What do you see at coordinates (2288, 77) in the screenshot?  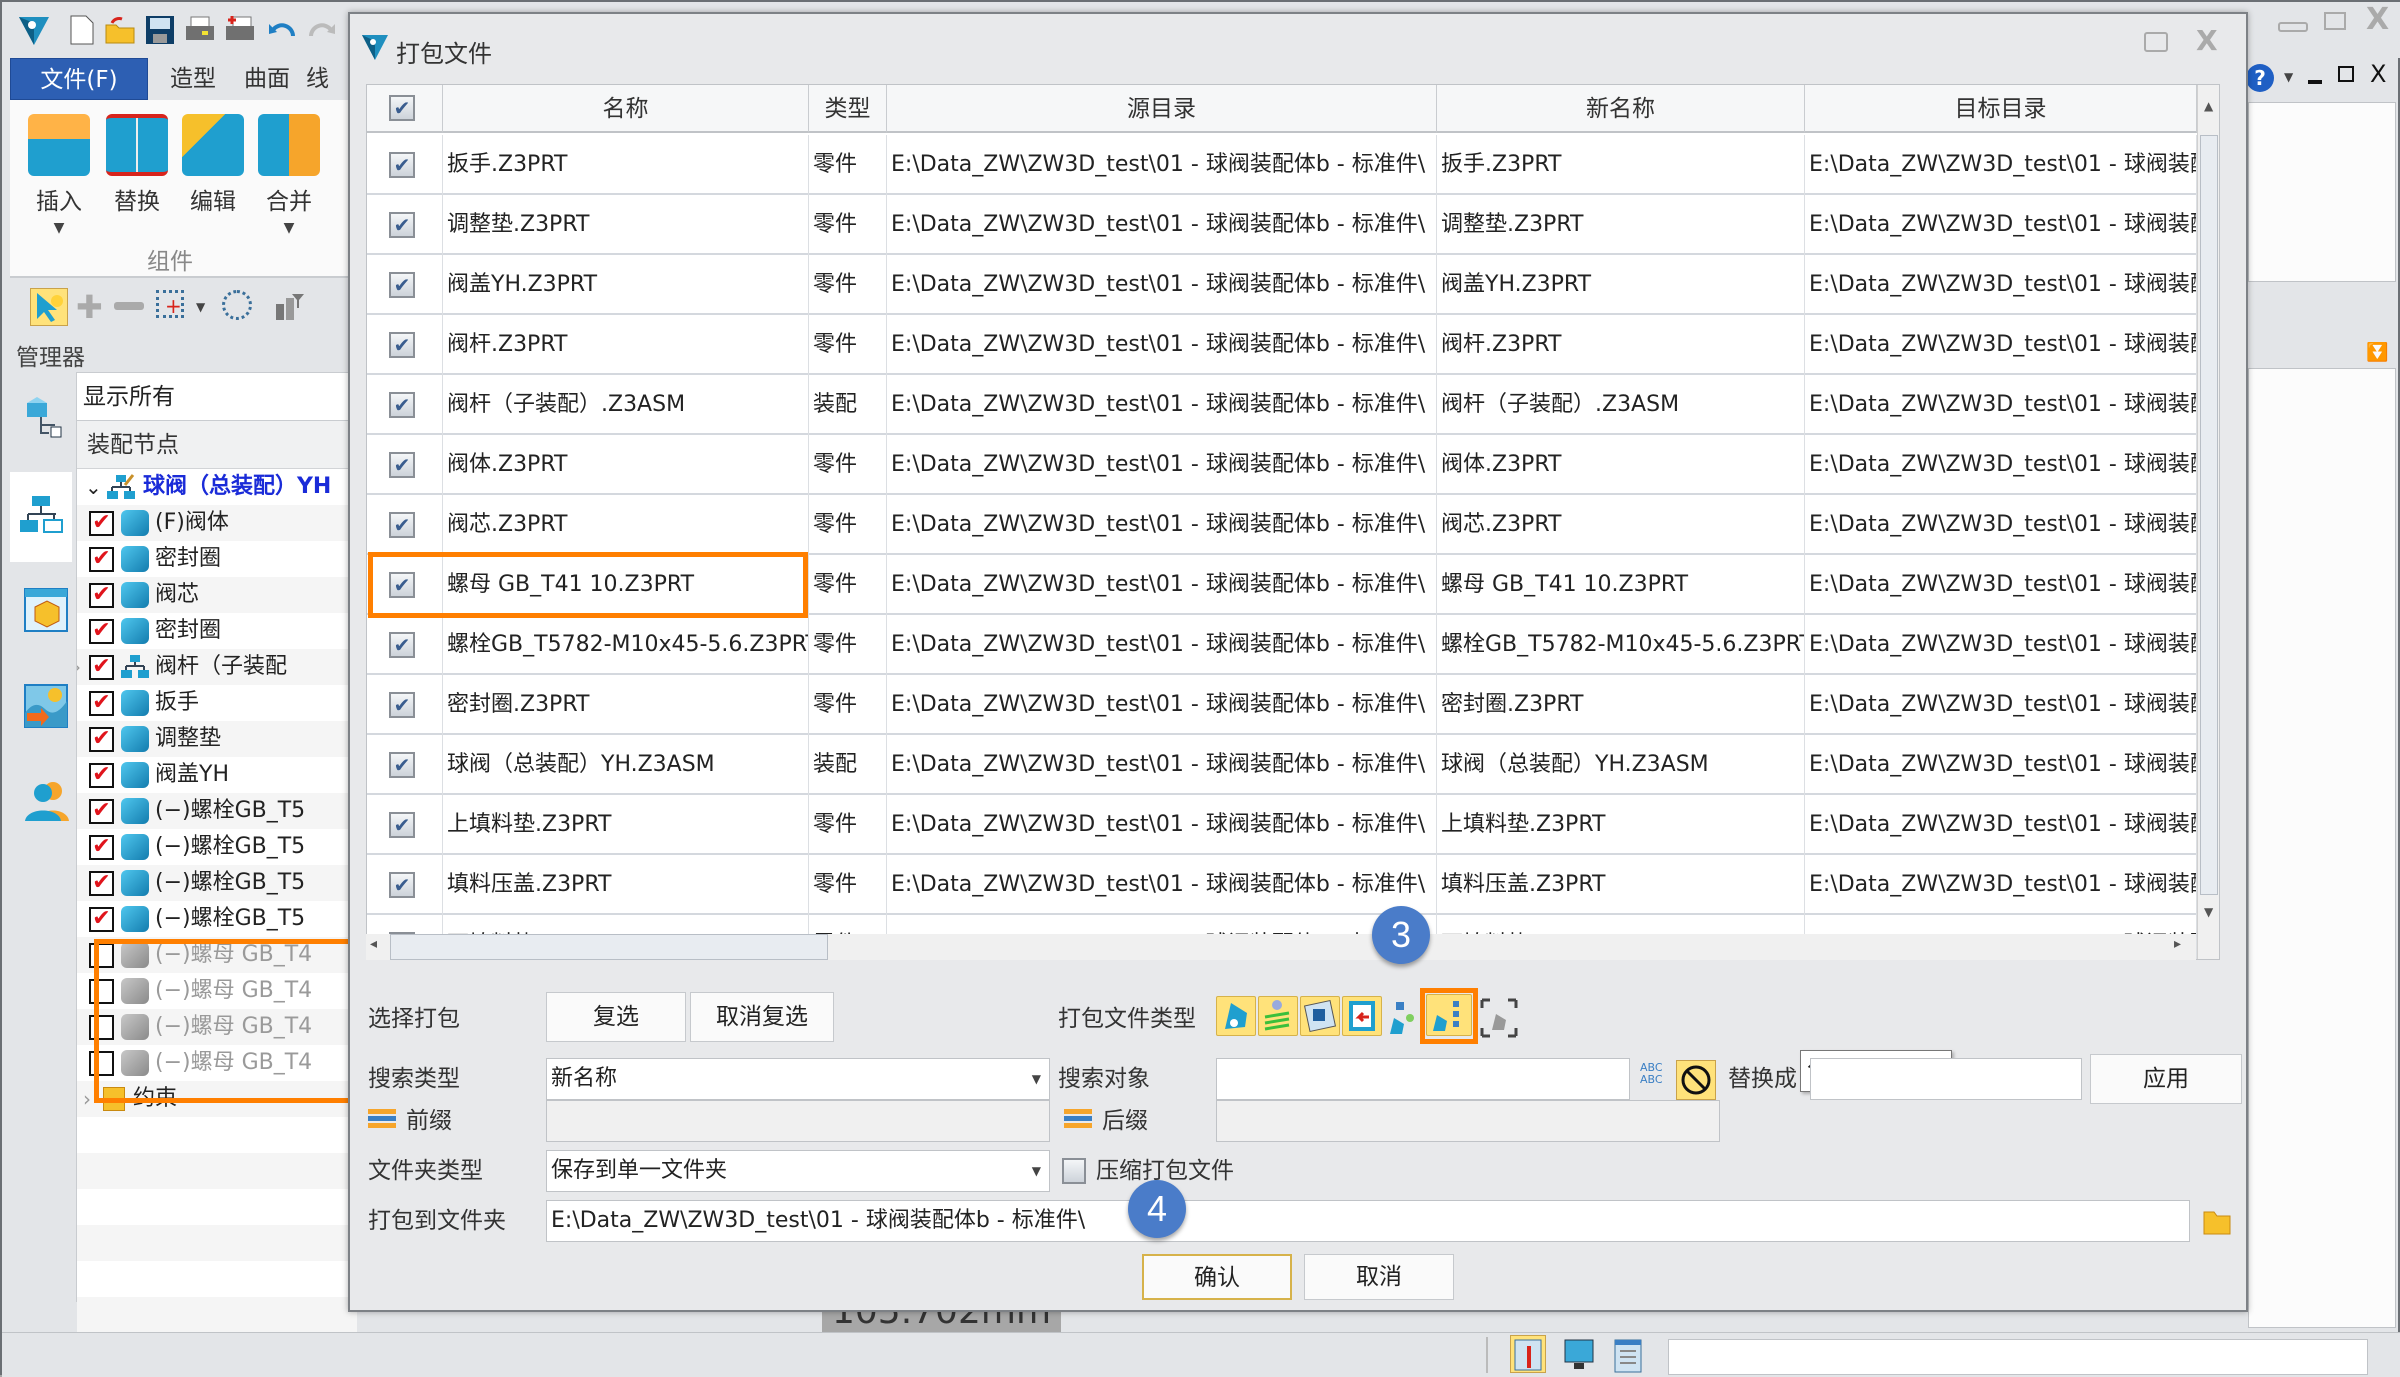 I see `help-dropdown-icon: ▼` at bounding box center [2288, 77].